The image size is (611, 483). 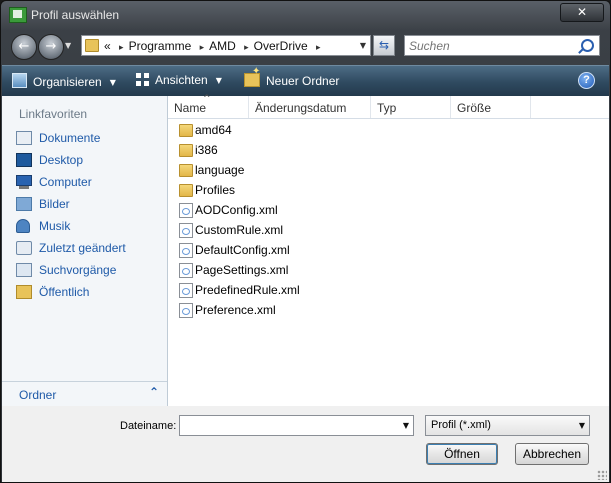 What do you see at coordinates (160, 46) in the screenshot?
I see `breadcrumb-item: Programme` at bounding box center [160, 46].